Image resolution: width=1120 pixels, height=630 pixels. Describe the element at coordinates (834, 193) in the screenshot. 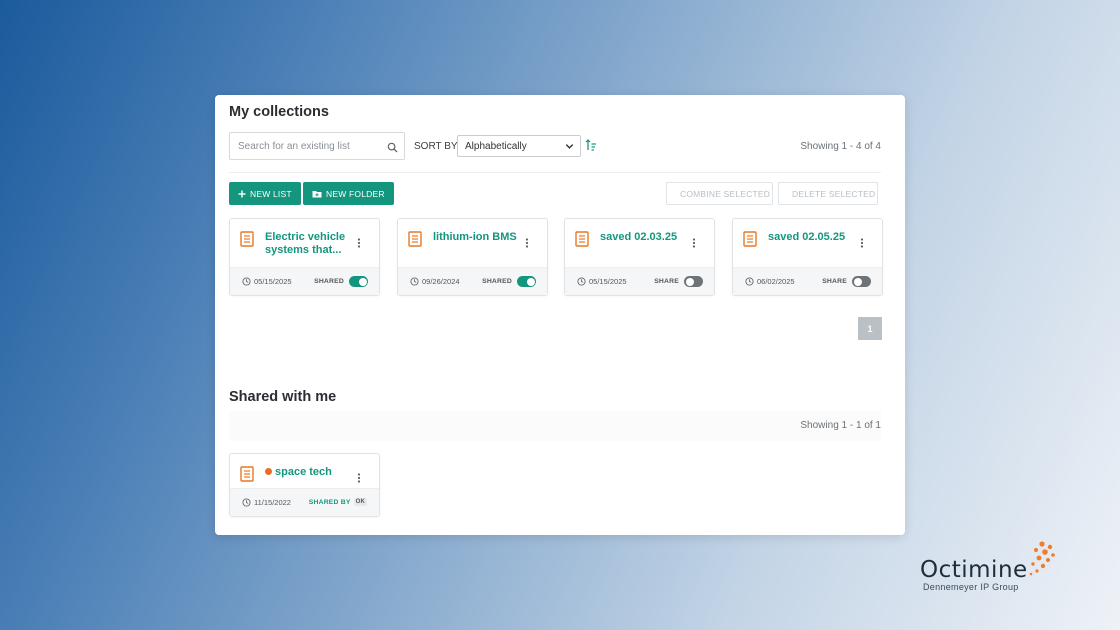

I see `delete-selected-label: DELETE SELECTED` at that location.